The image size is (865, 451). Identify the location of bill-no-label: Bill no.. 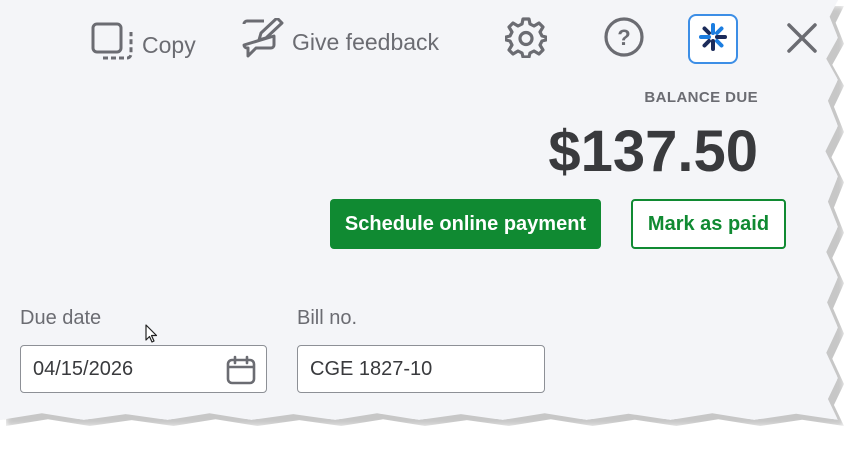
(327, 318).